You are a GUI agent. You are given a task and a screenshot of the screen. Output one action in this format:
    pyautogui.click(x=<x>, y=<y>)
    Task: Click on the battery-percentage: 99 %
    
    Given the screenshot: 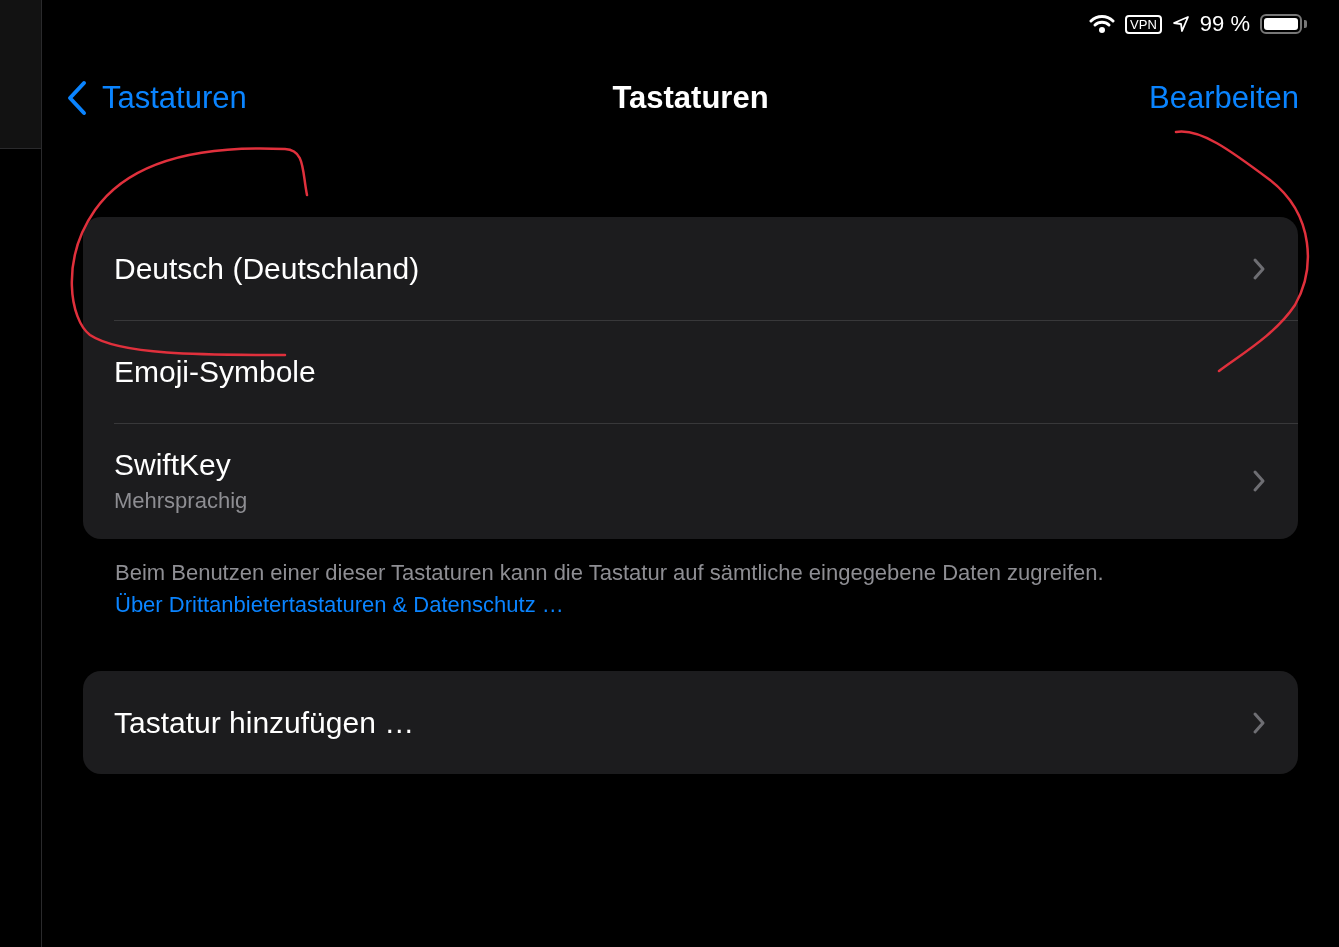 What is the action you would take?
    pyautogui.click(x=1224, y=24)
    